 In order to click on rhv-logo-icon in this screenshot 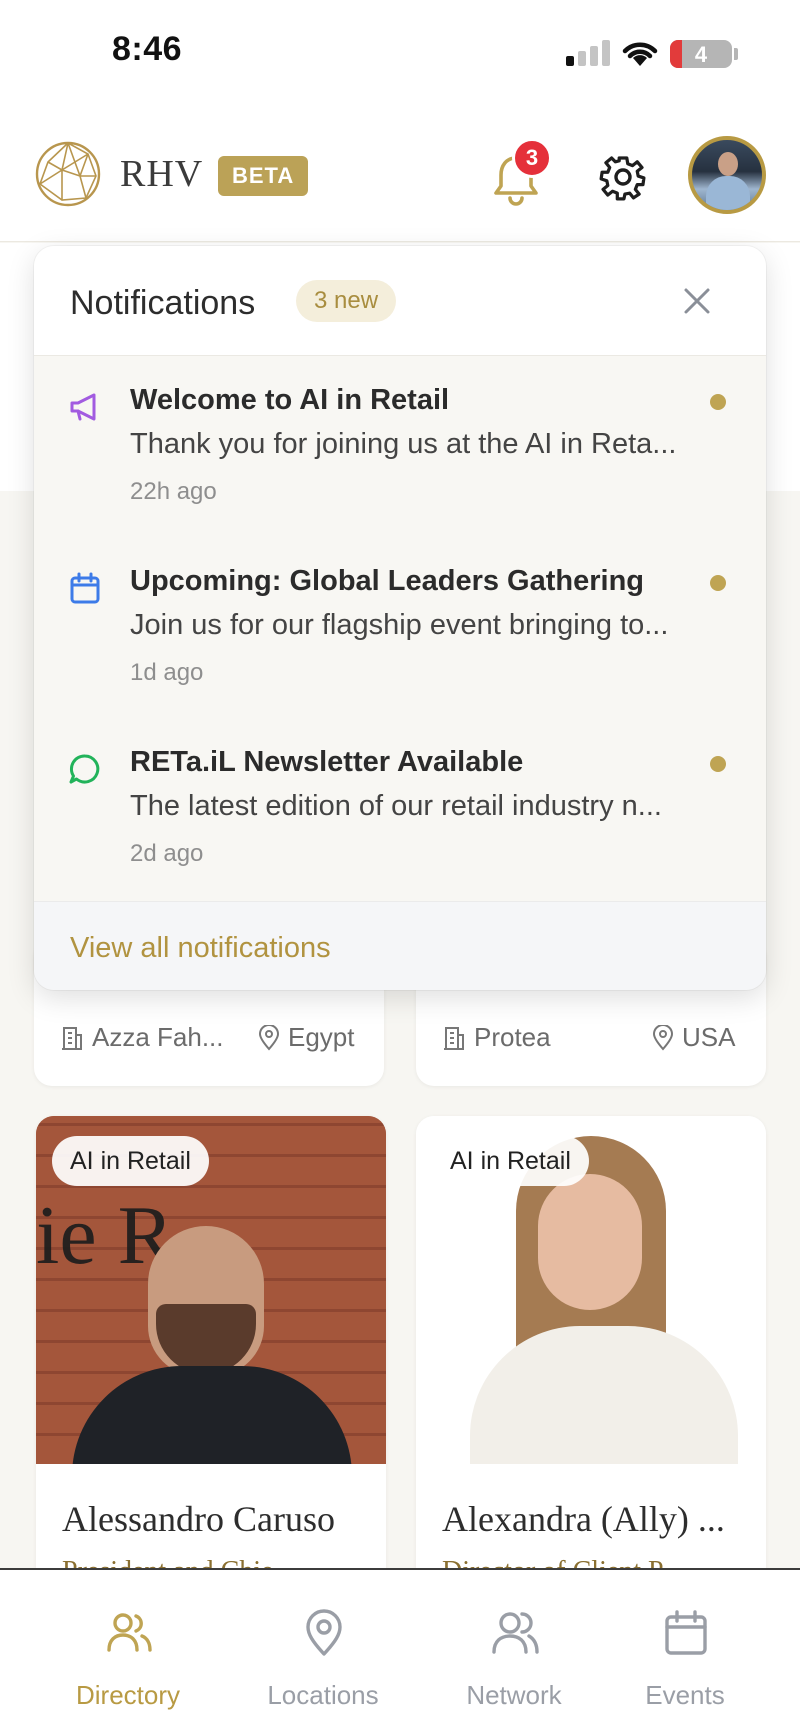, I will do `click(68, 174)`.